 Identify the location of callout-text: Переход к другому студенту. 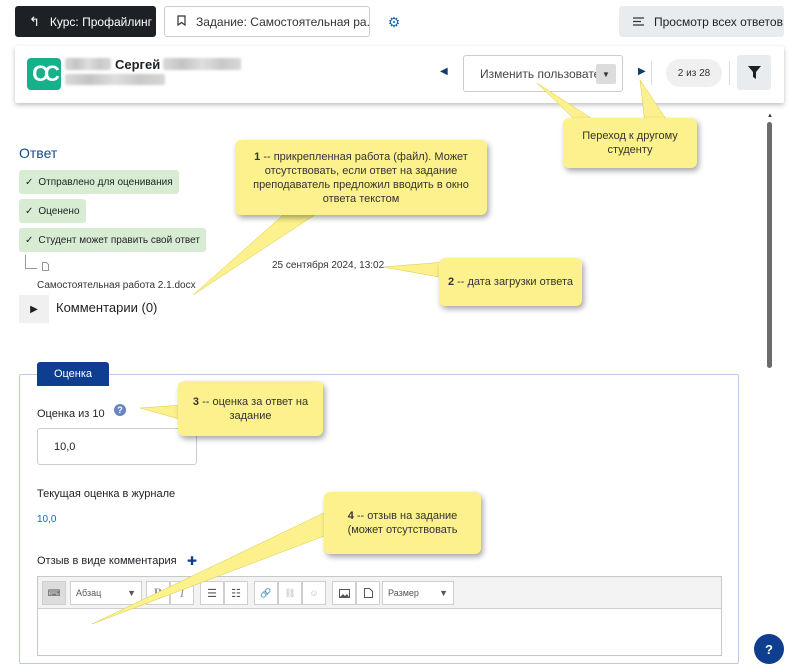
(630, 143).